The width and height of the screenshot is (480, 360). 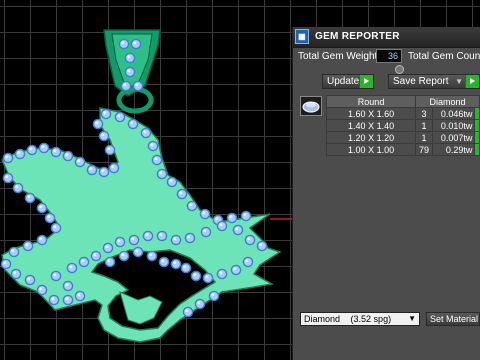 I want to click on total-weight-field: 36, so click(x=389, y=56).